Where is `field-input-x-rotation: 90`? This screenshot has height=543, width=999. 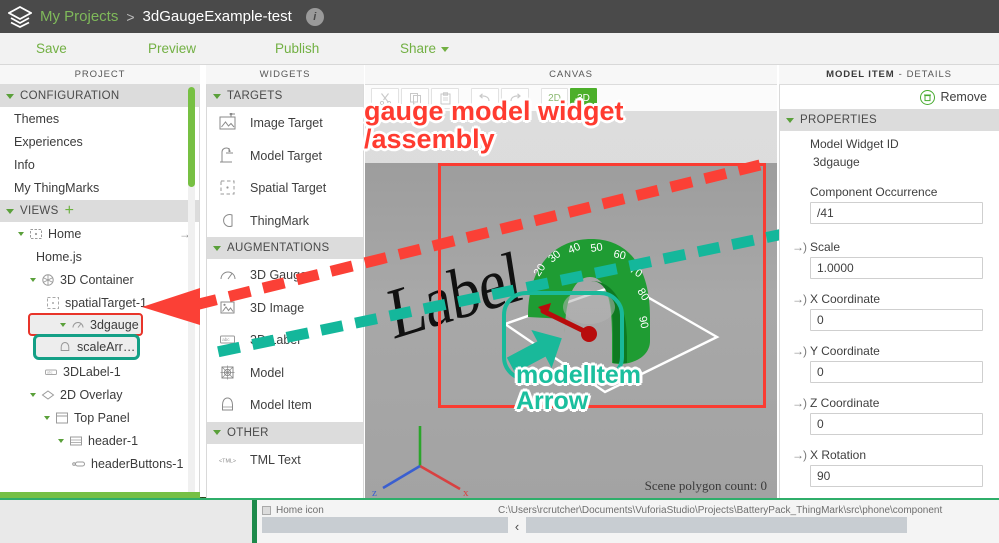
field-input-x-rotation: 90 is located at coordinates (896, 476).